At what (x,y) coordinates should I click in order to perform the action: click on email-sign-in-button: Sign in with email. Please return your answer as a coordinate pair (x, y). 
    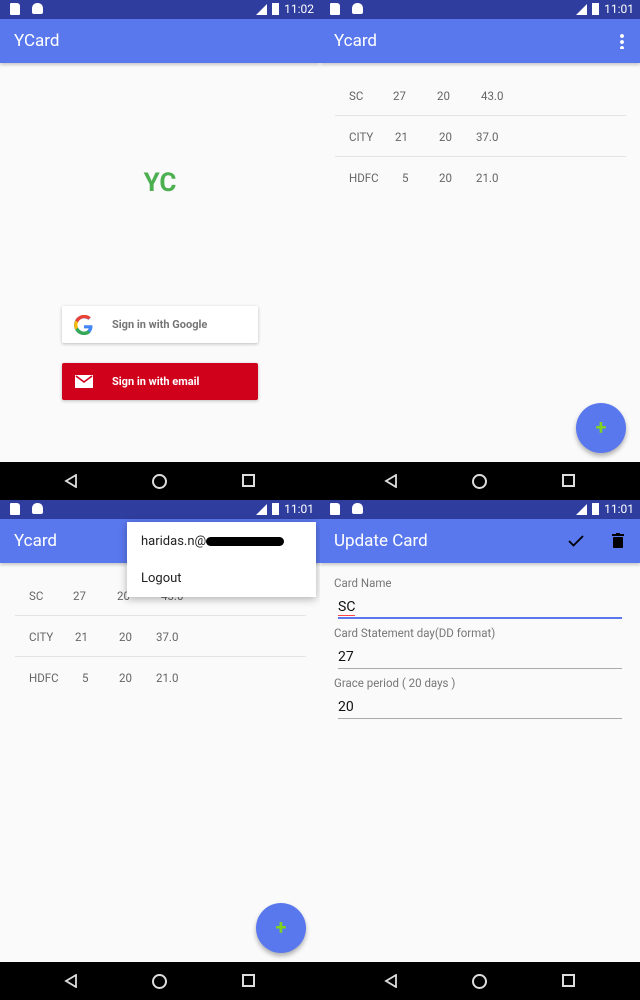
    Looking at the image, I should click on (160, 381).